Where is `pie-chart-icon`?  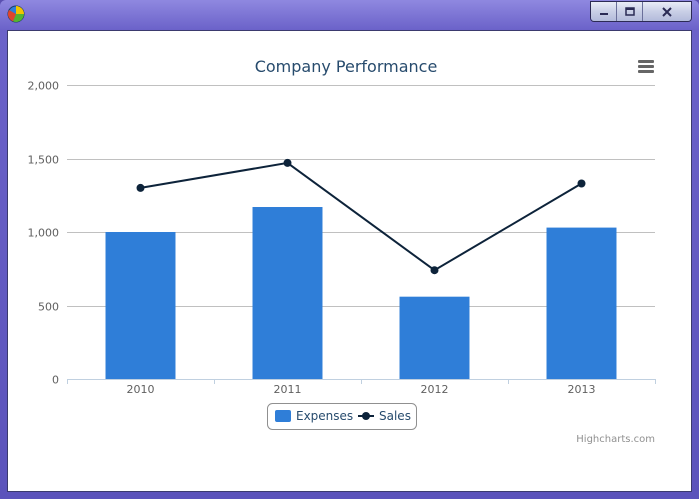
pie-chart-icon is located at coordinates (16, 14).